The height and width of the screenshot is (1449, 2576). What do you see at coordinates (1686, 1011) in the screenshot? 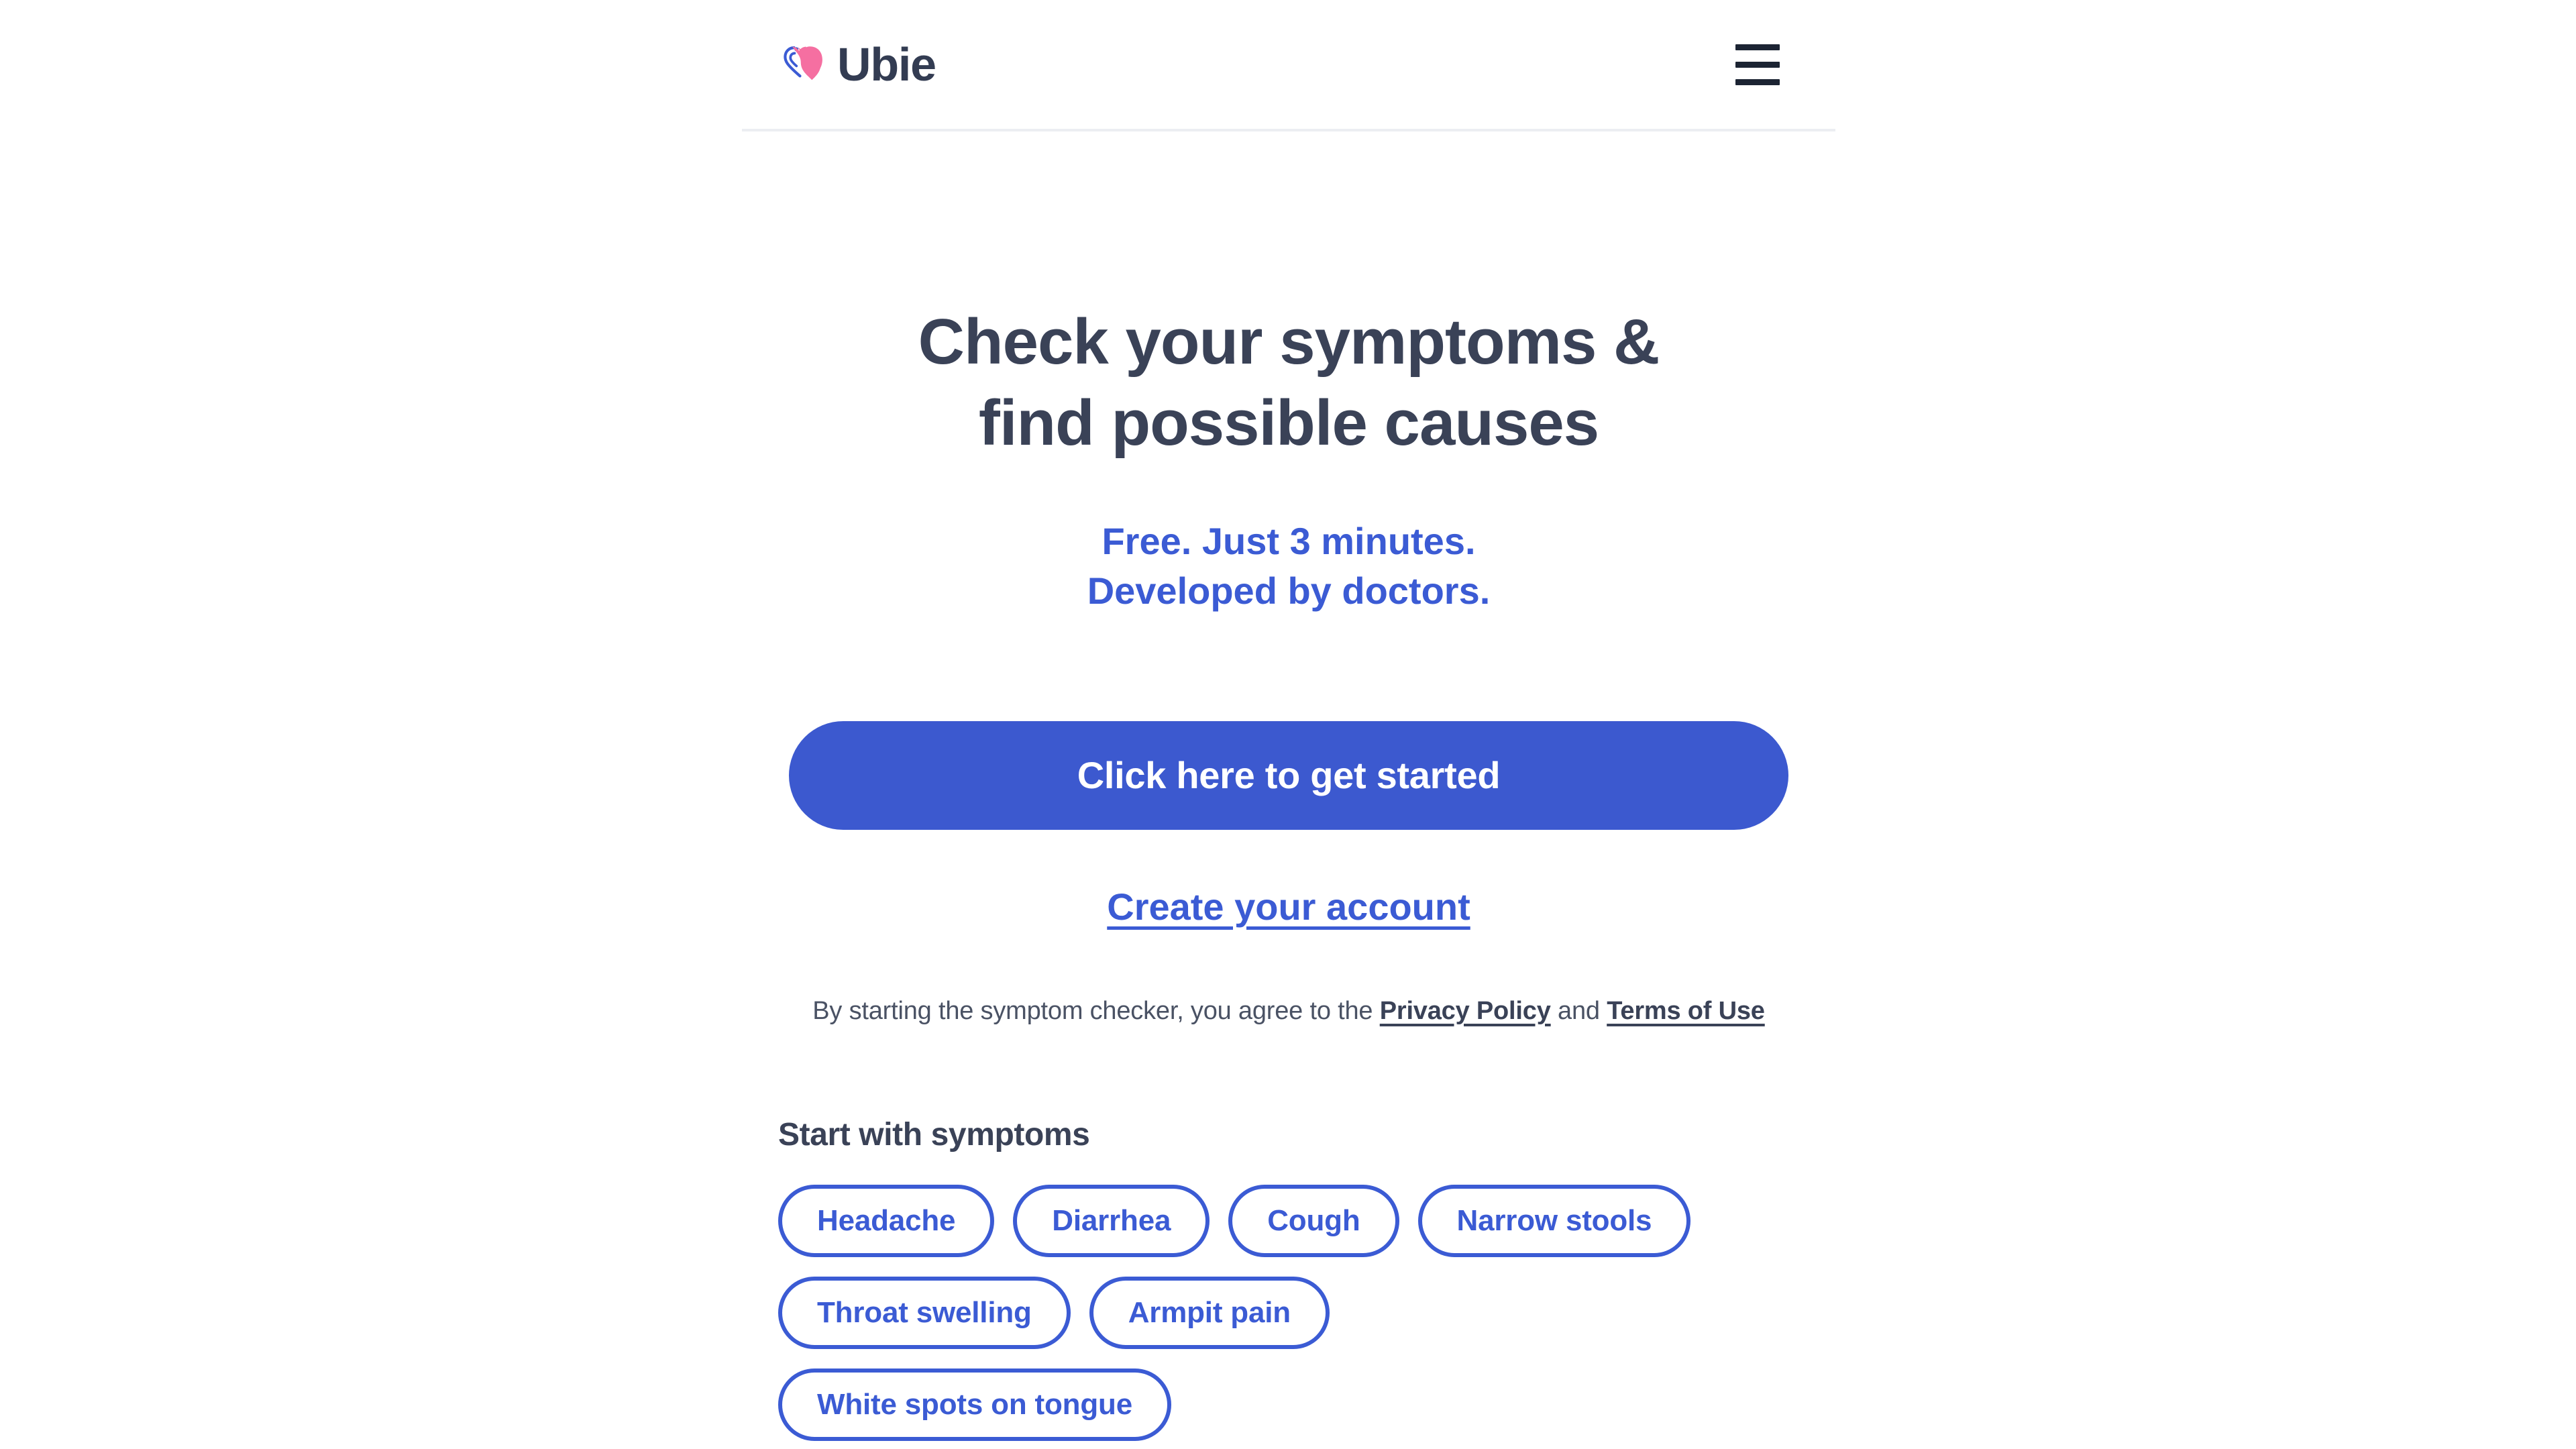
I see `terms-of-use-link: Terms of Use` at bounding box center [1686, 1011].